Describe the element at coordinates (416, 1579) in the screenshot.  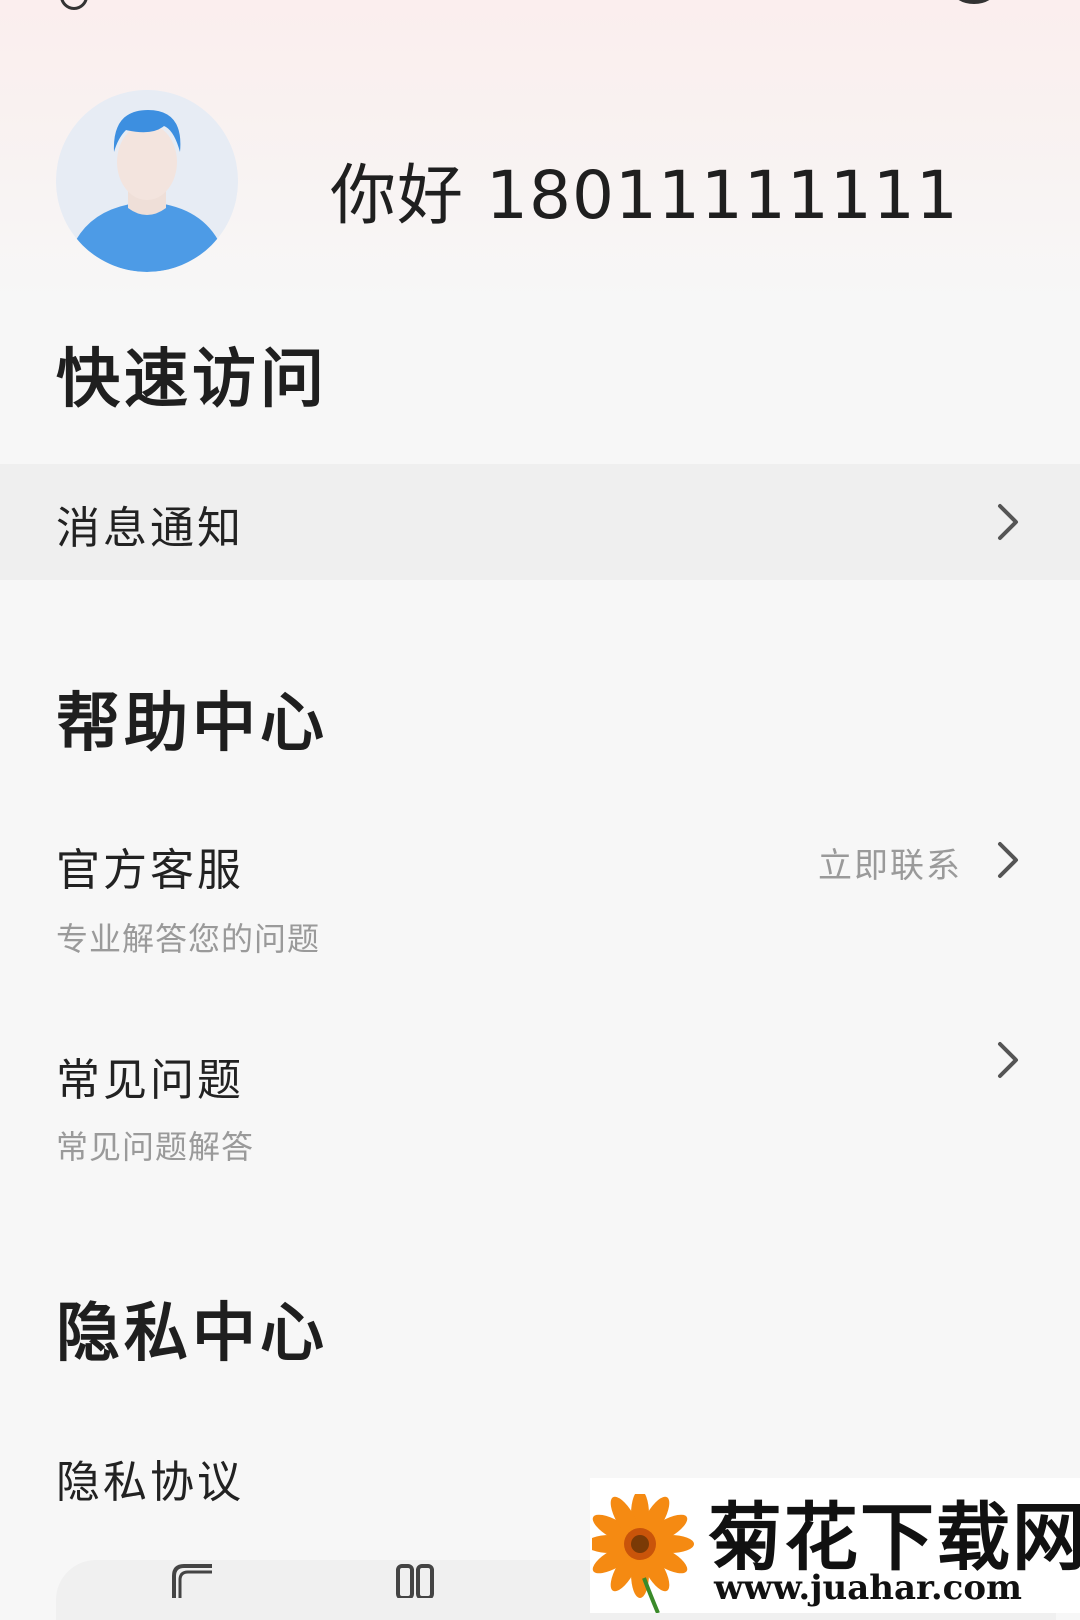
I see `apps-tab-icon` at that location.